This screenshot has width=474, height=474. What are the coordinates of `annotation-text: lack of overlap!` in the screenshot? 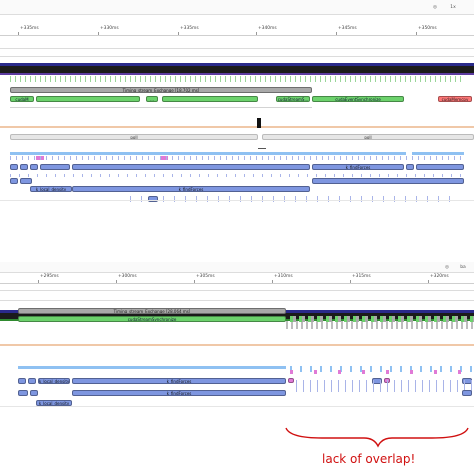 It's located at (369, 459).